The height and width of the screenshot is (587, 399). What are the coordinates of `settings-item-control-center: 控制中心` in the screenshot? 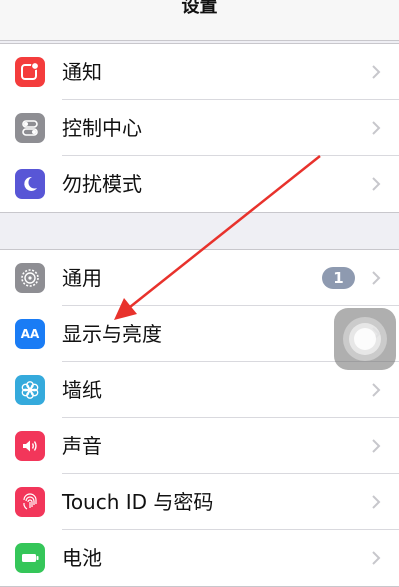 It's located at (199, 128).